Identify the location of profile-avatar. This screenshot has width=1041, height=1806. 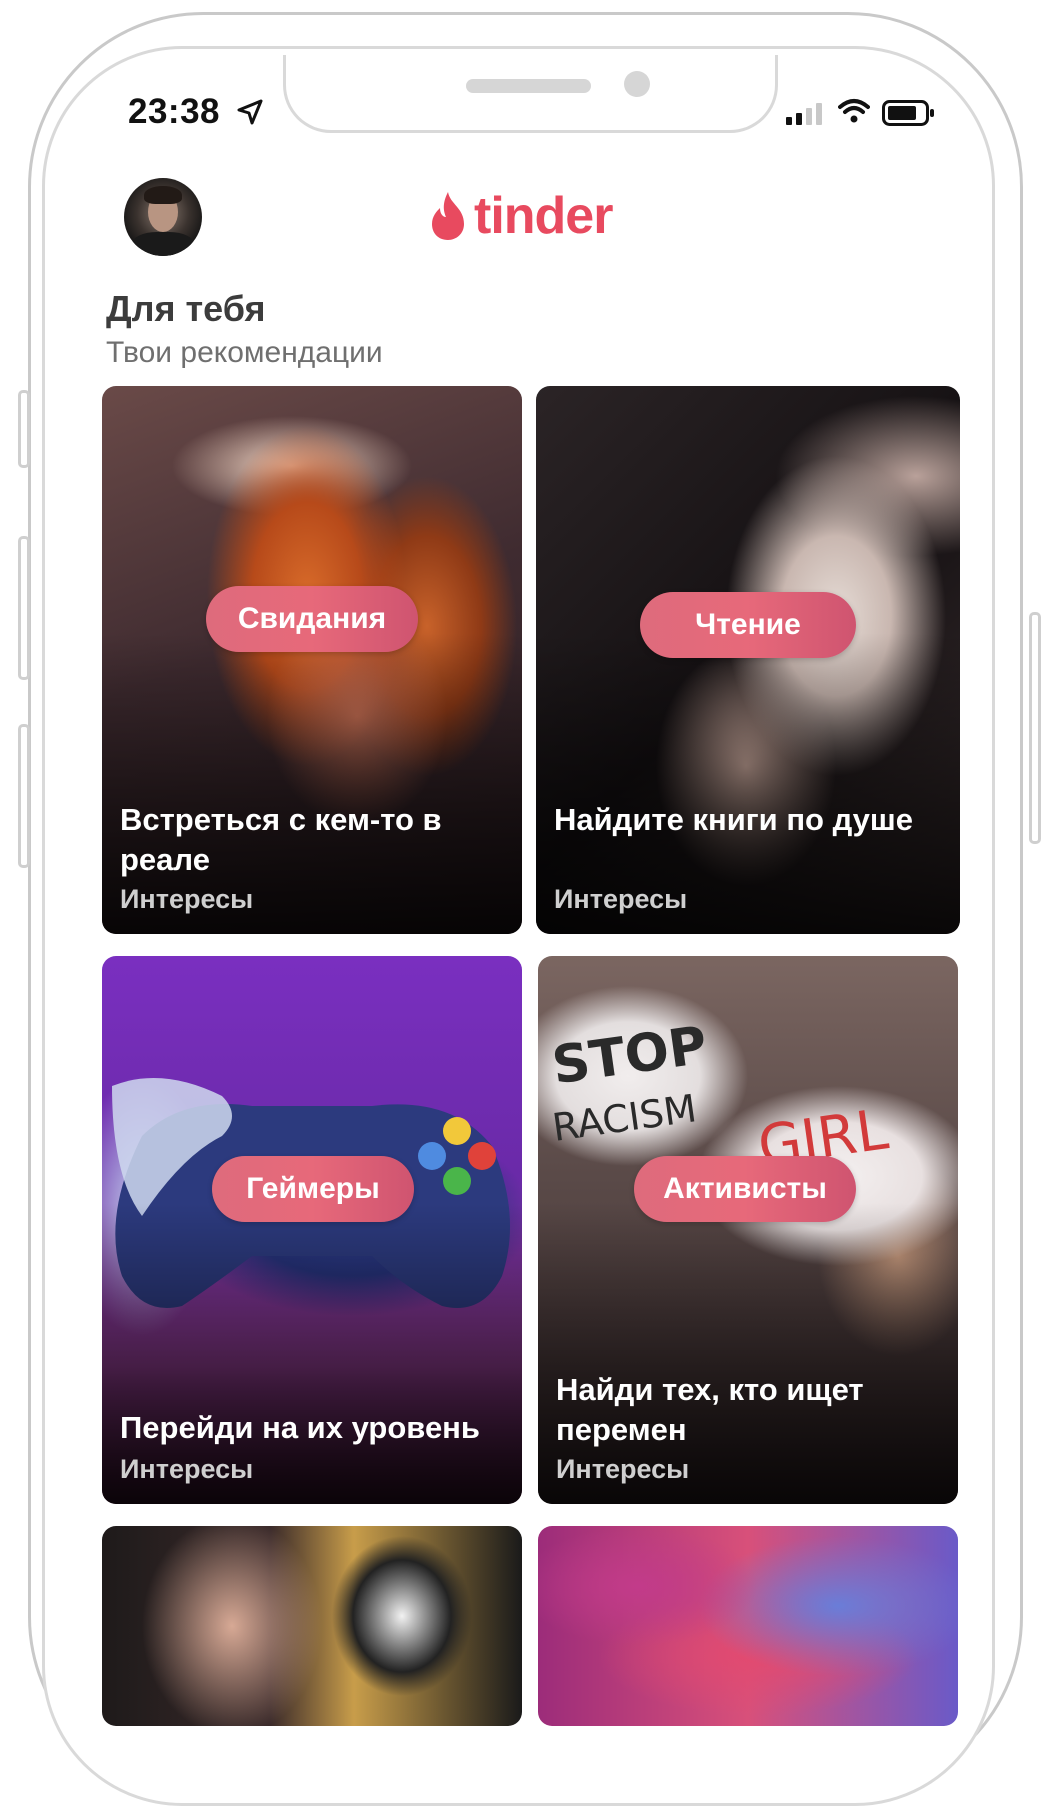
(163, 217).